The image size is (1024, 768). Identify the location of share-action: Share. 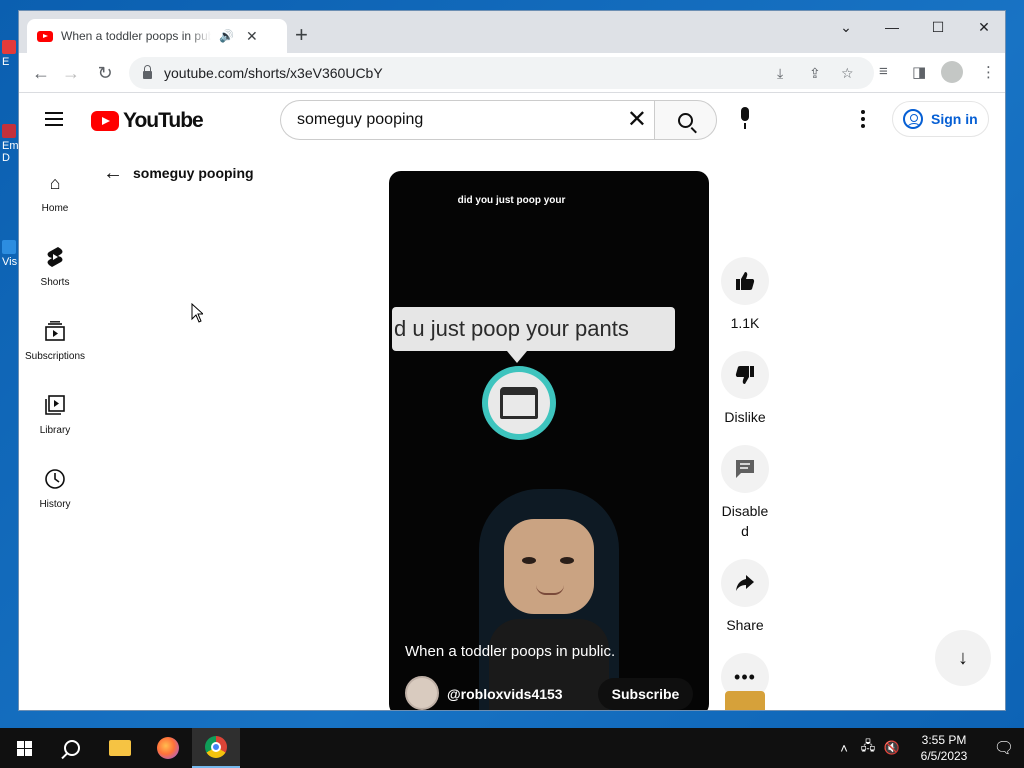
(745, 597).